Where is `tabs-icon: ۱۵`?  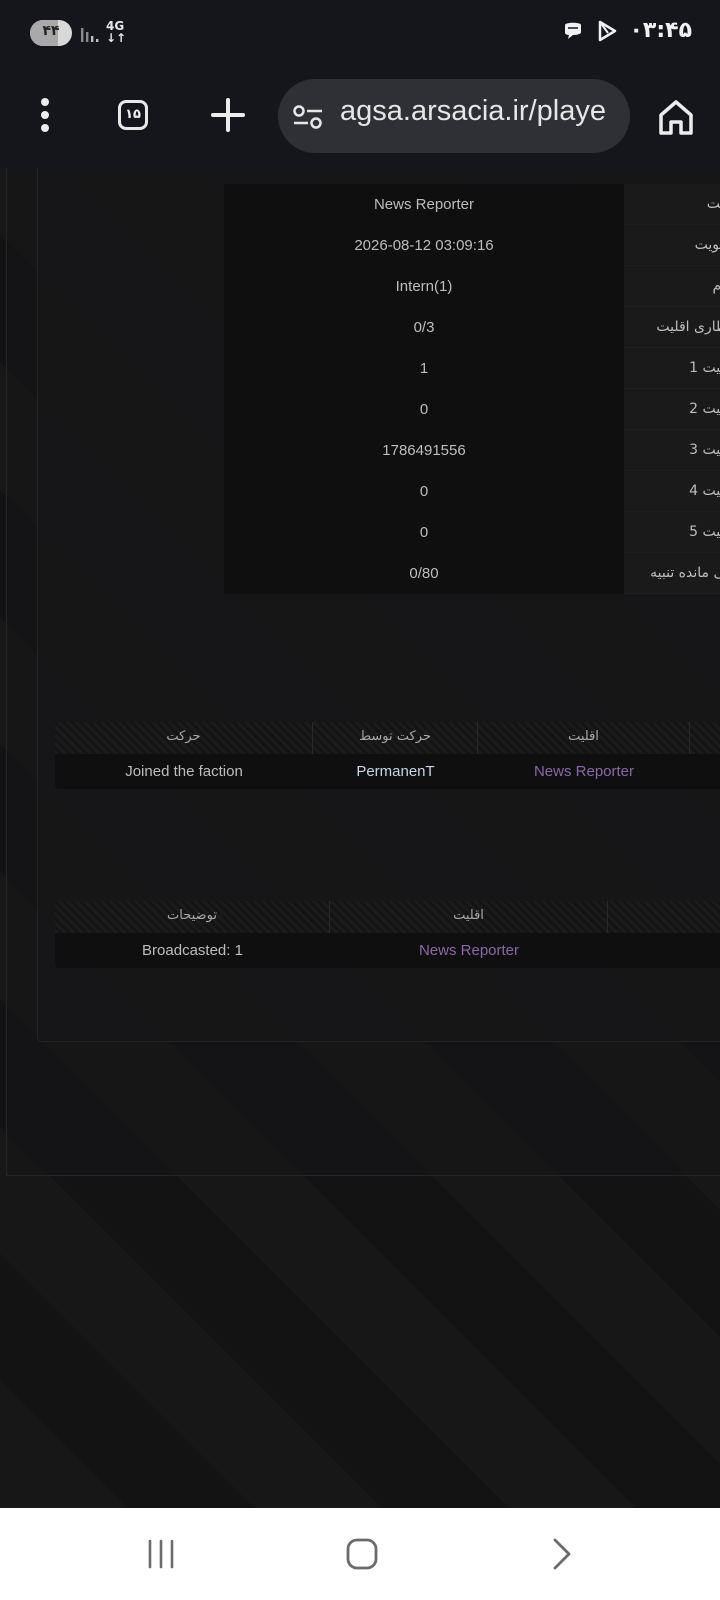
tabs-icon: ۱۵ is located at coordinates (133, 115).